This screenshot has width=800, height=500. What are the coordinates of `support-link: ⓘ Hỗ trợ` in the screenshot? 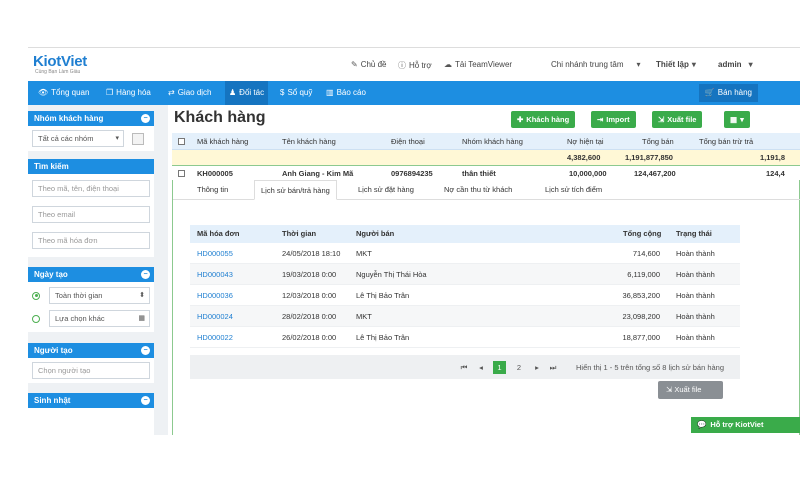 It's located at (415, 65).